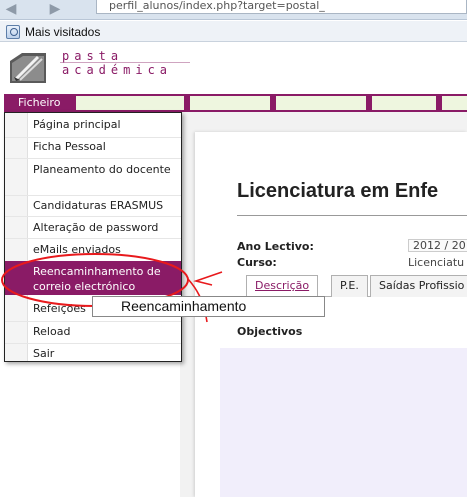 The image size is (467, 497). What do you see at coordinates (93, 278) in the screenshot?
I see `menu-item-reencaminhamento-correio: Reencaminhamento de correio electrónico` at bounding box center [93, 278].